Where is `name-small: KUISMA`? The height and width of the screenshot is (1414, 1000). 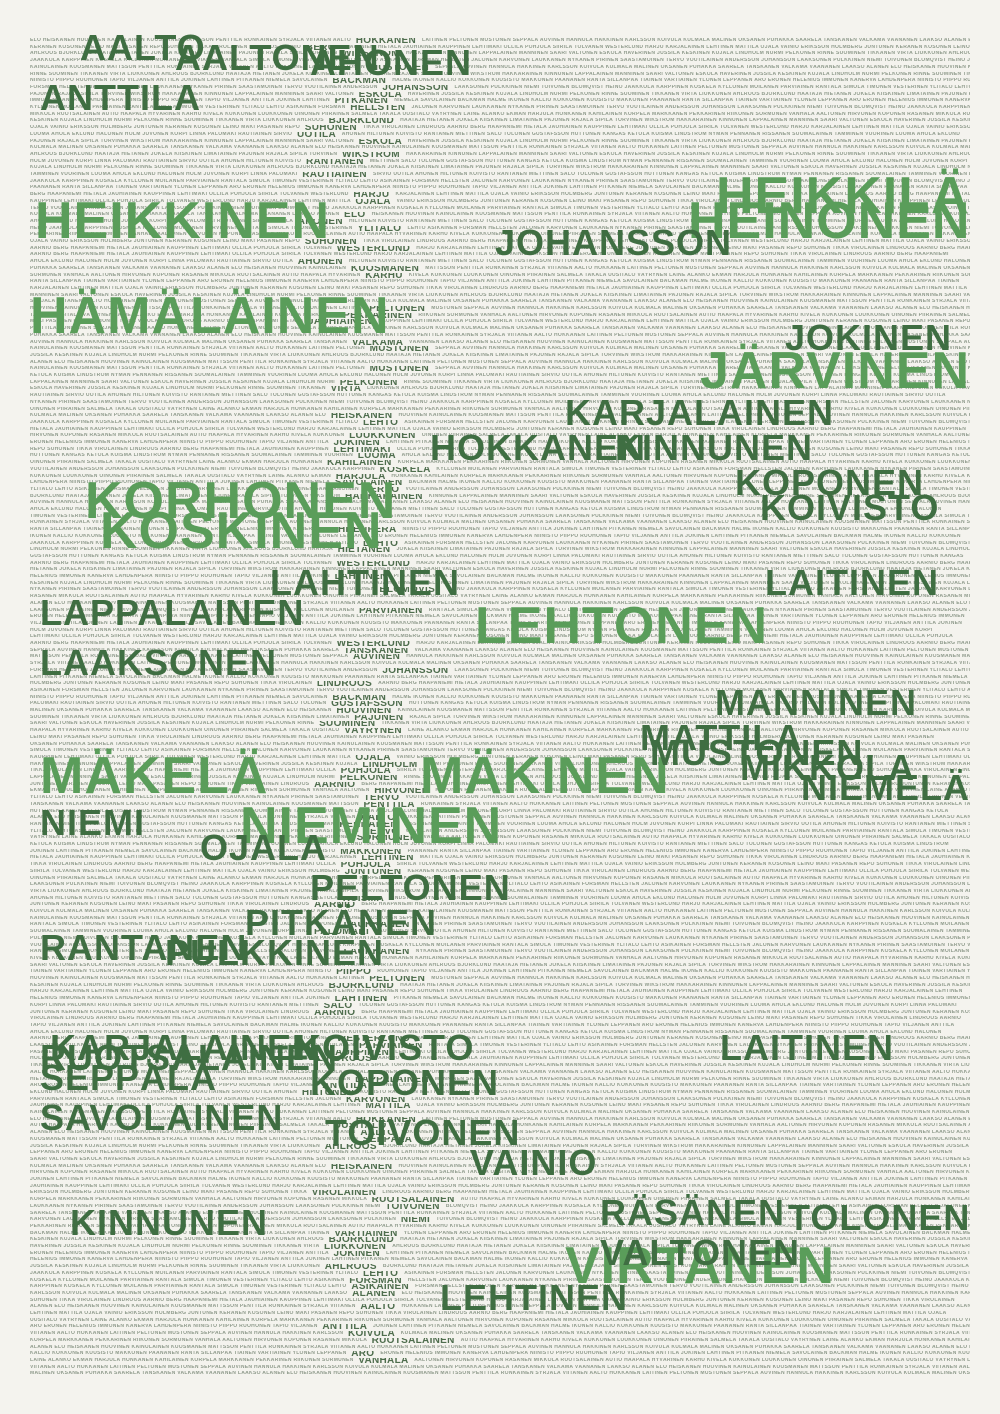
name-small: KUISMA is located at coordinates (905, 844).